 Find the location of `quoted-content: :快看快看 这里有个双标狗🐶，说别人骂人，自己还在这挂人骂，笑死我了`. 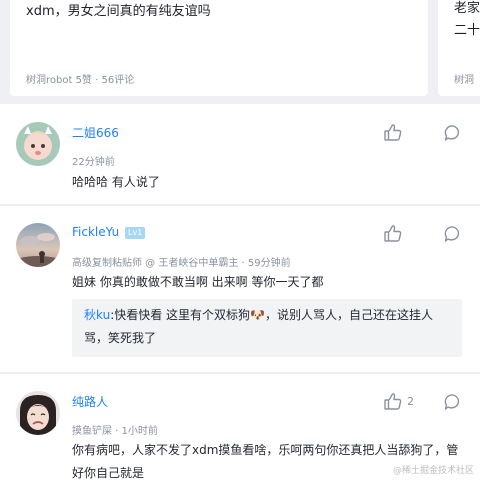

quoted-content: :快看快看 这里有个双标狗🐶，说别人骂人，自己还在这挂人骂，笑死我了 is located at coordinates (258, 326).